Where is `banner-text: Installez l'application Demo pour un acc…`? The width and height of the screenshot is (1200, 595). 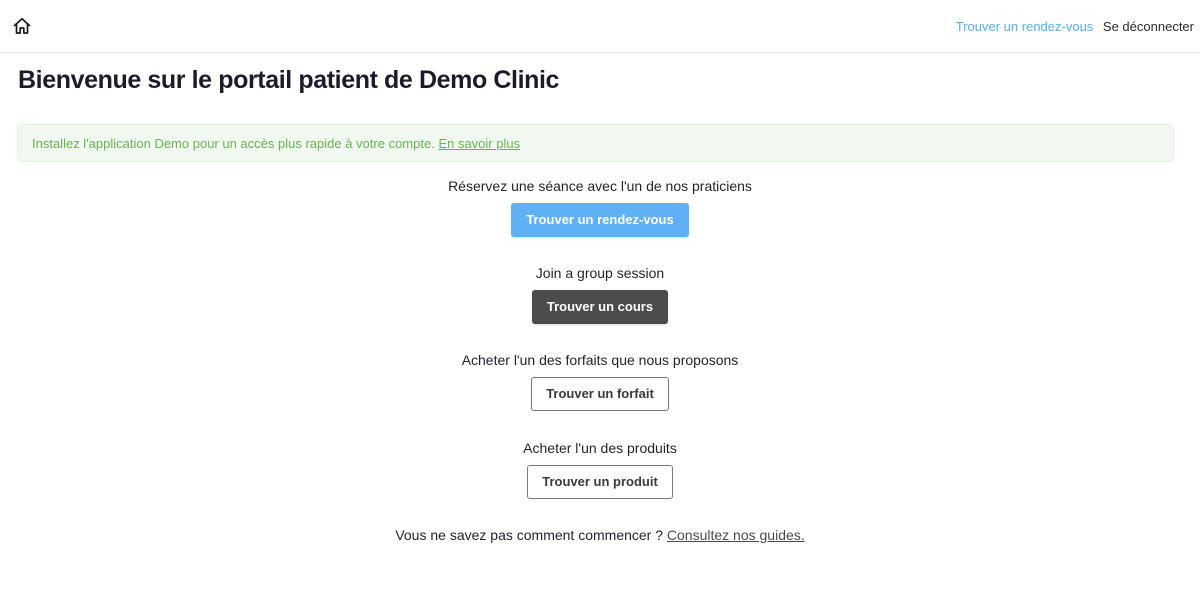
banner-text: Installez l'application Demo pour un acc… is located at coordinates (233, 143).